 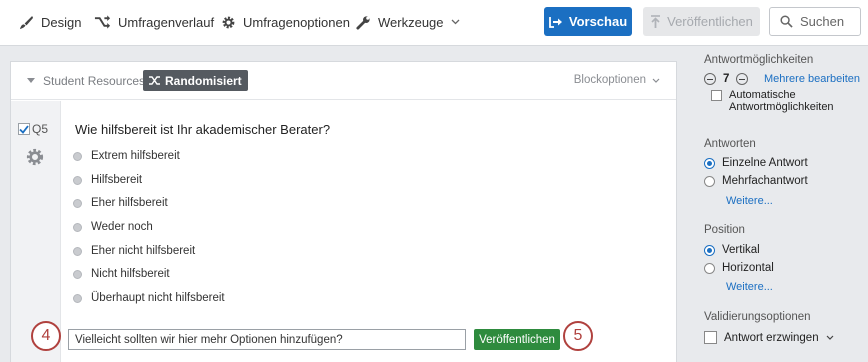 I want to click on single-answer-option: Einzelne Antwort, so click(x=756, y=163).